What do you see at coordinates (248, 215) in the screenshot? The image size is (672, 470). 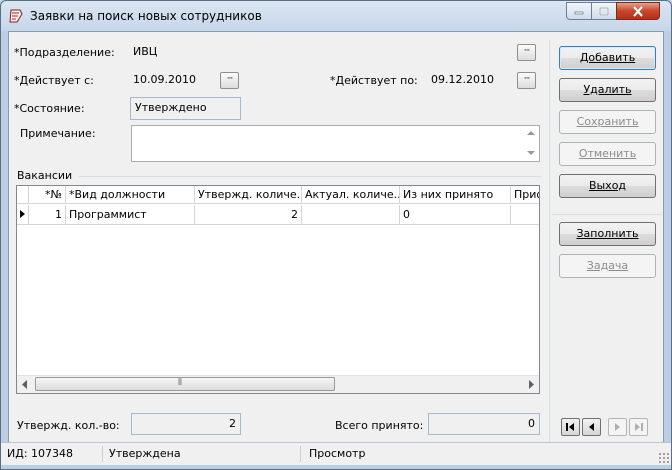 I see `table-cell-approved: 2` at bounding box center [248, 215].